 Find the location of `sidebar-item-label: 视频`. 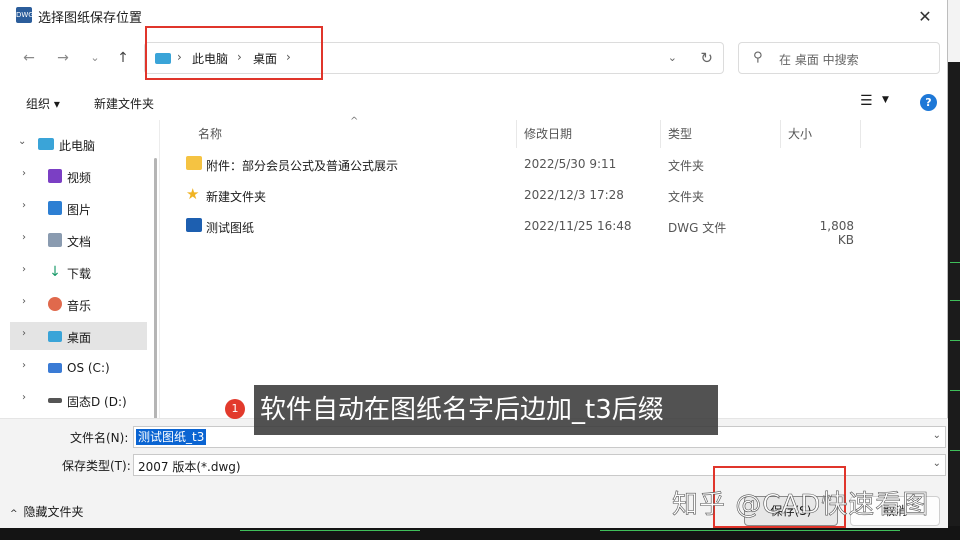

sidebar-item-label: 视频 is located at coordinates (79, 178).